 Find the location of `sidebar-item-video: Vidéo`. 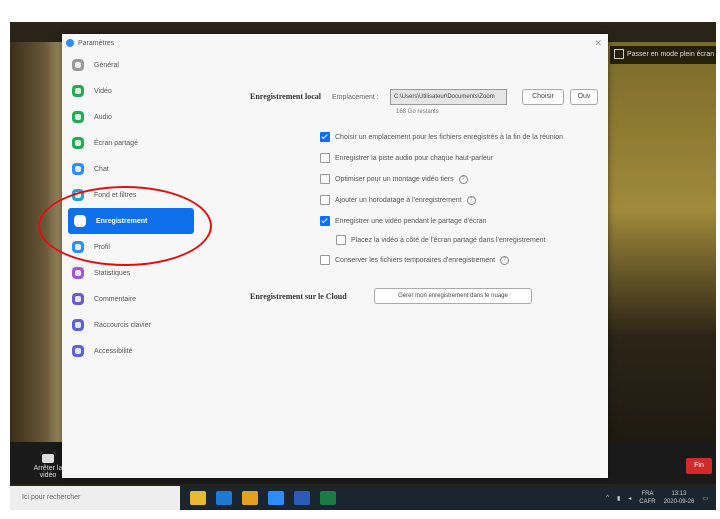

sidebar-item-video: Vidéo is located at coordinates (132, 91).